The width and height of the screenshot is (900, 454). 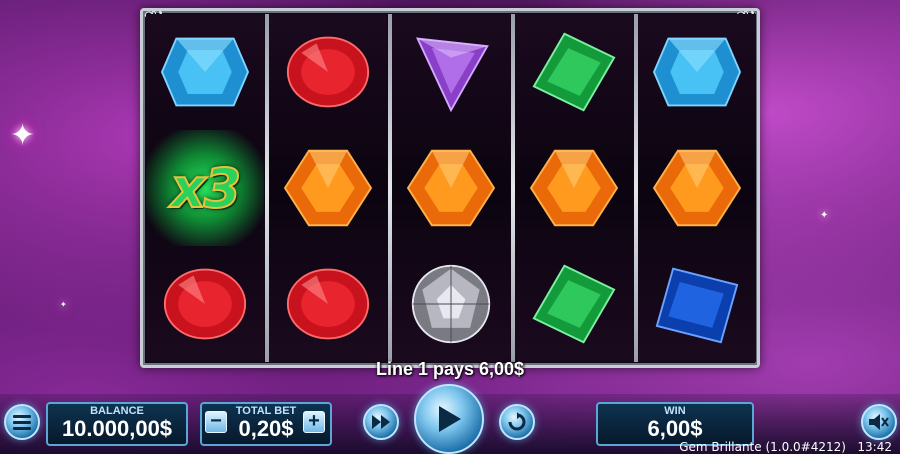 I want to click on balance-panel: BALANCE 10.000,00$, so click(x=117, y=424).